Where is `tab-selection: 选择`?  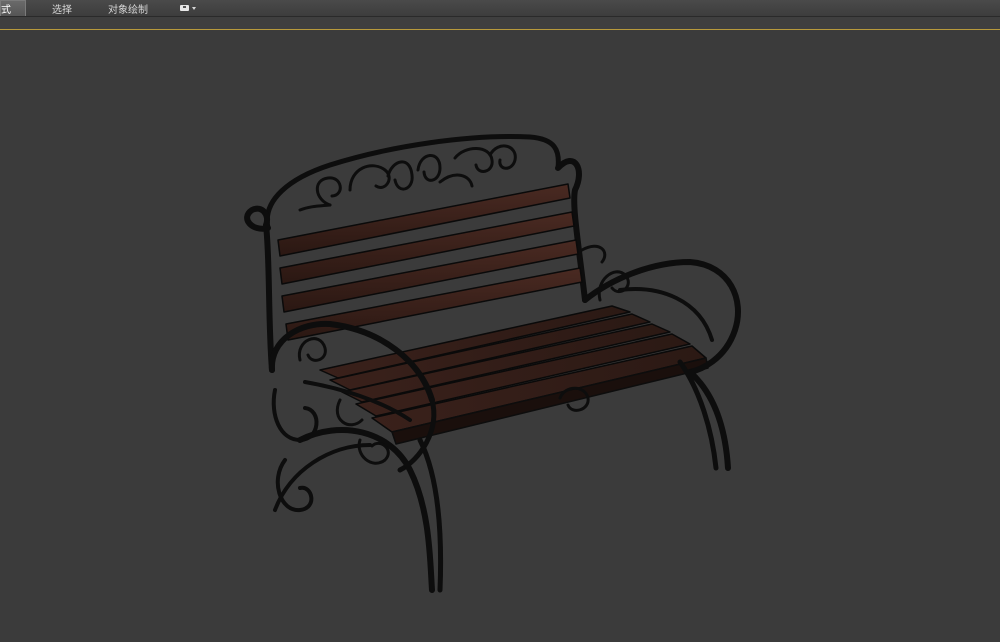 tab-selection: 选择 is located at coordinates (72, 8).